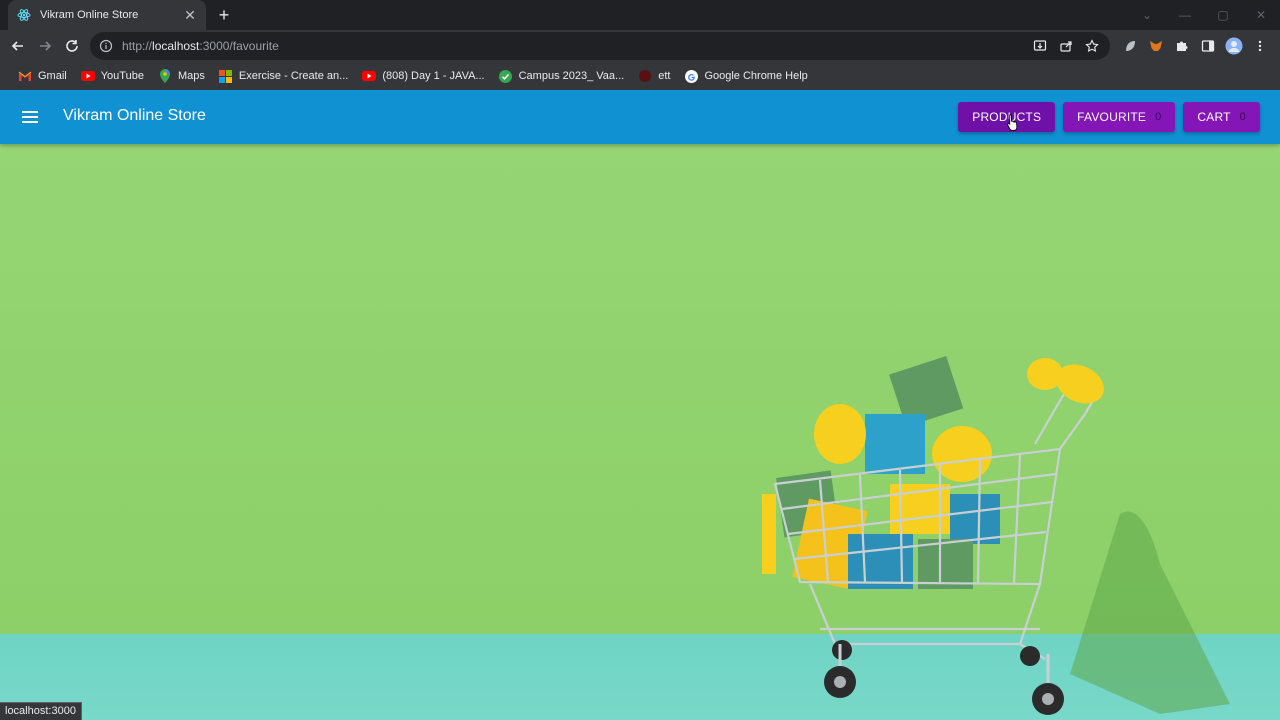 The width and height of the screenshot is (1280, 720). What do you see at coordinates (1221, 117) in the screenshot?
I see `cart-button: CART 0` at bounding box center [1221, 117].